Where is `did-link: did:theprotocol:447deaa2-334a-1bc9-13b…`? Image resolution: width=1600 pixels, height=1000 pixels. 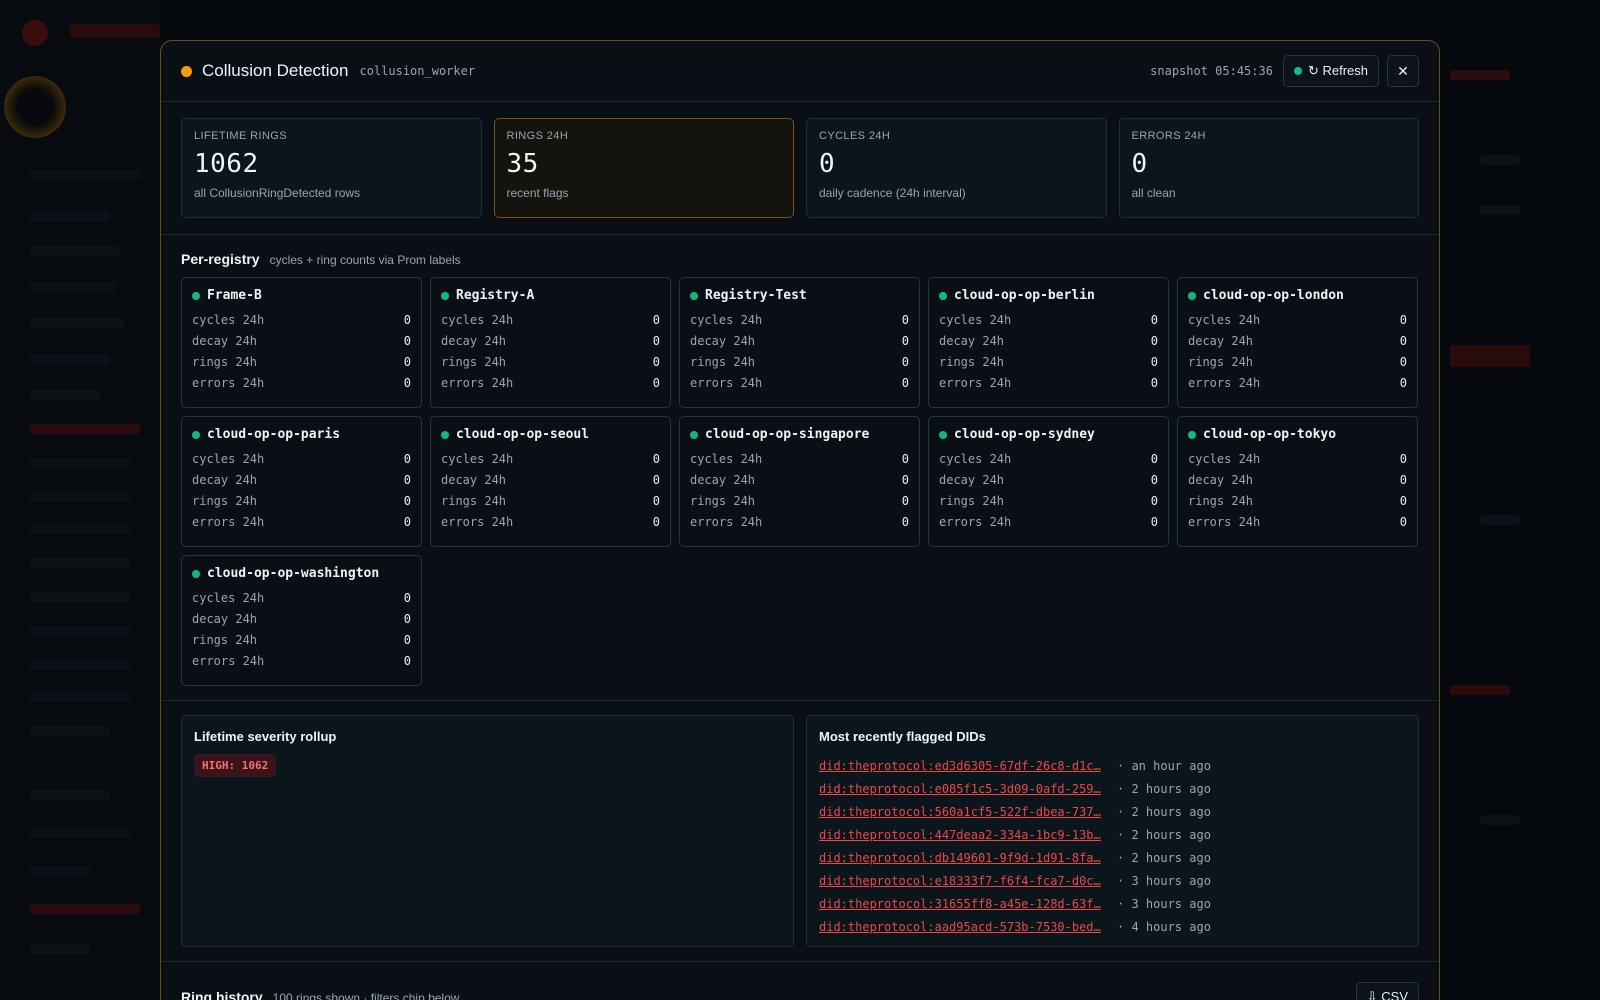 did-link: did:theprotocol:447deaa2-334a-1bc9-13b… is located at coordinates (965, 835).